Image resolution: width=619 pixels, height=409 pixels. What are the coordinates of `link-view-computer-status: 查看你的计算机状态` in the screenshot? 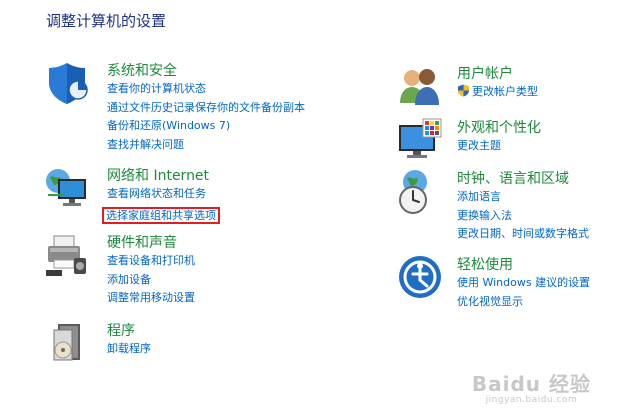 It's located at (206, 89).